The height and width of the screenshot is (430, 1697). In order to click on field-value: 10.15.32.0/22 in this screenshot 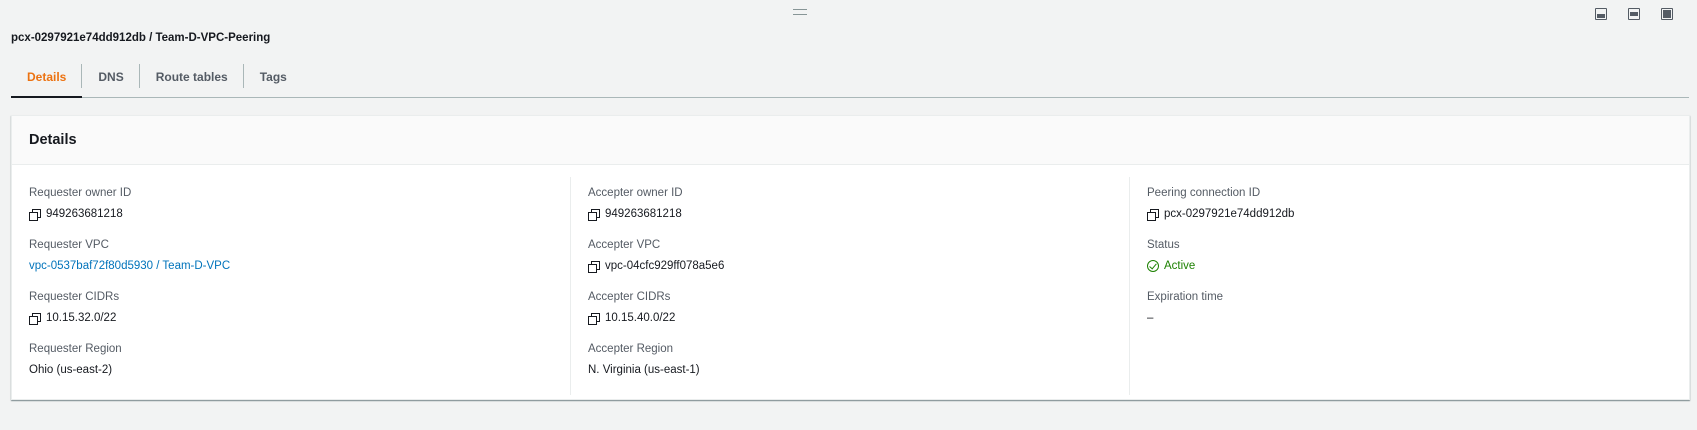, I will do `click(291, 318)`.